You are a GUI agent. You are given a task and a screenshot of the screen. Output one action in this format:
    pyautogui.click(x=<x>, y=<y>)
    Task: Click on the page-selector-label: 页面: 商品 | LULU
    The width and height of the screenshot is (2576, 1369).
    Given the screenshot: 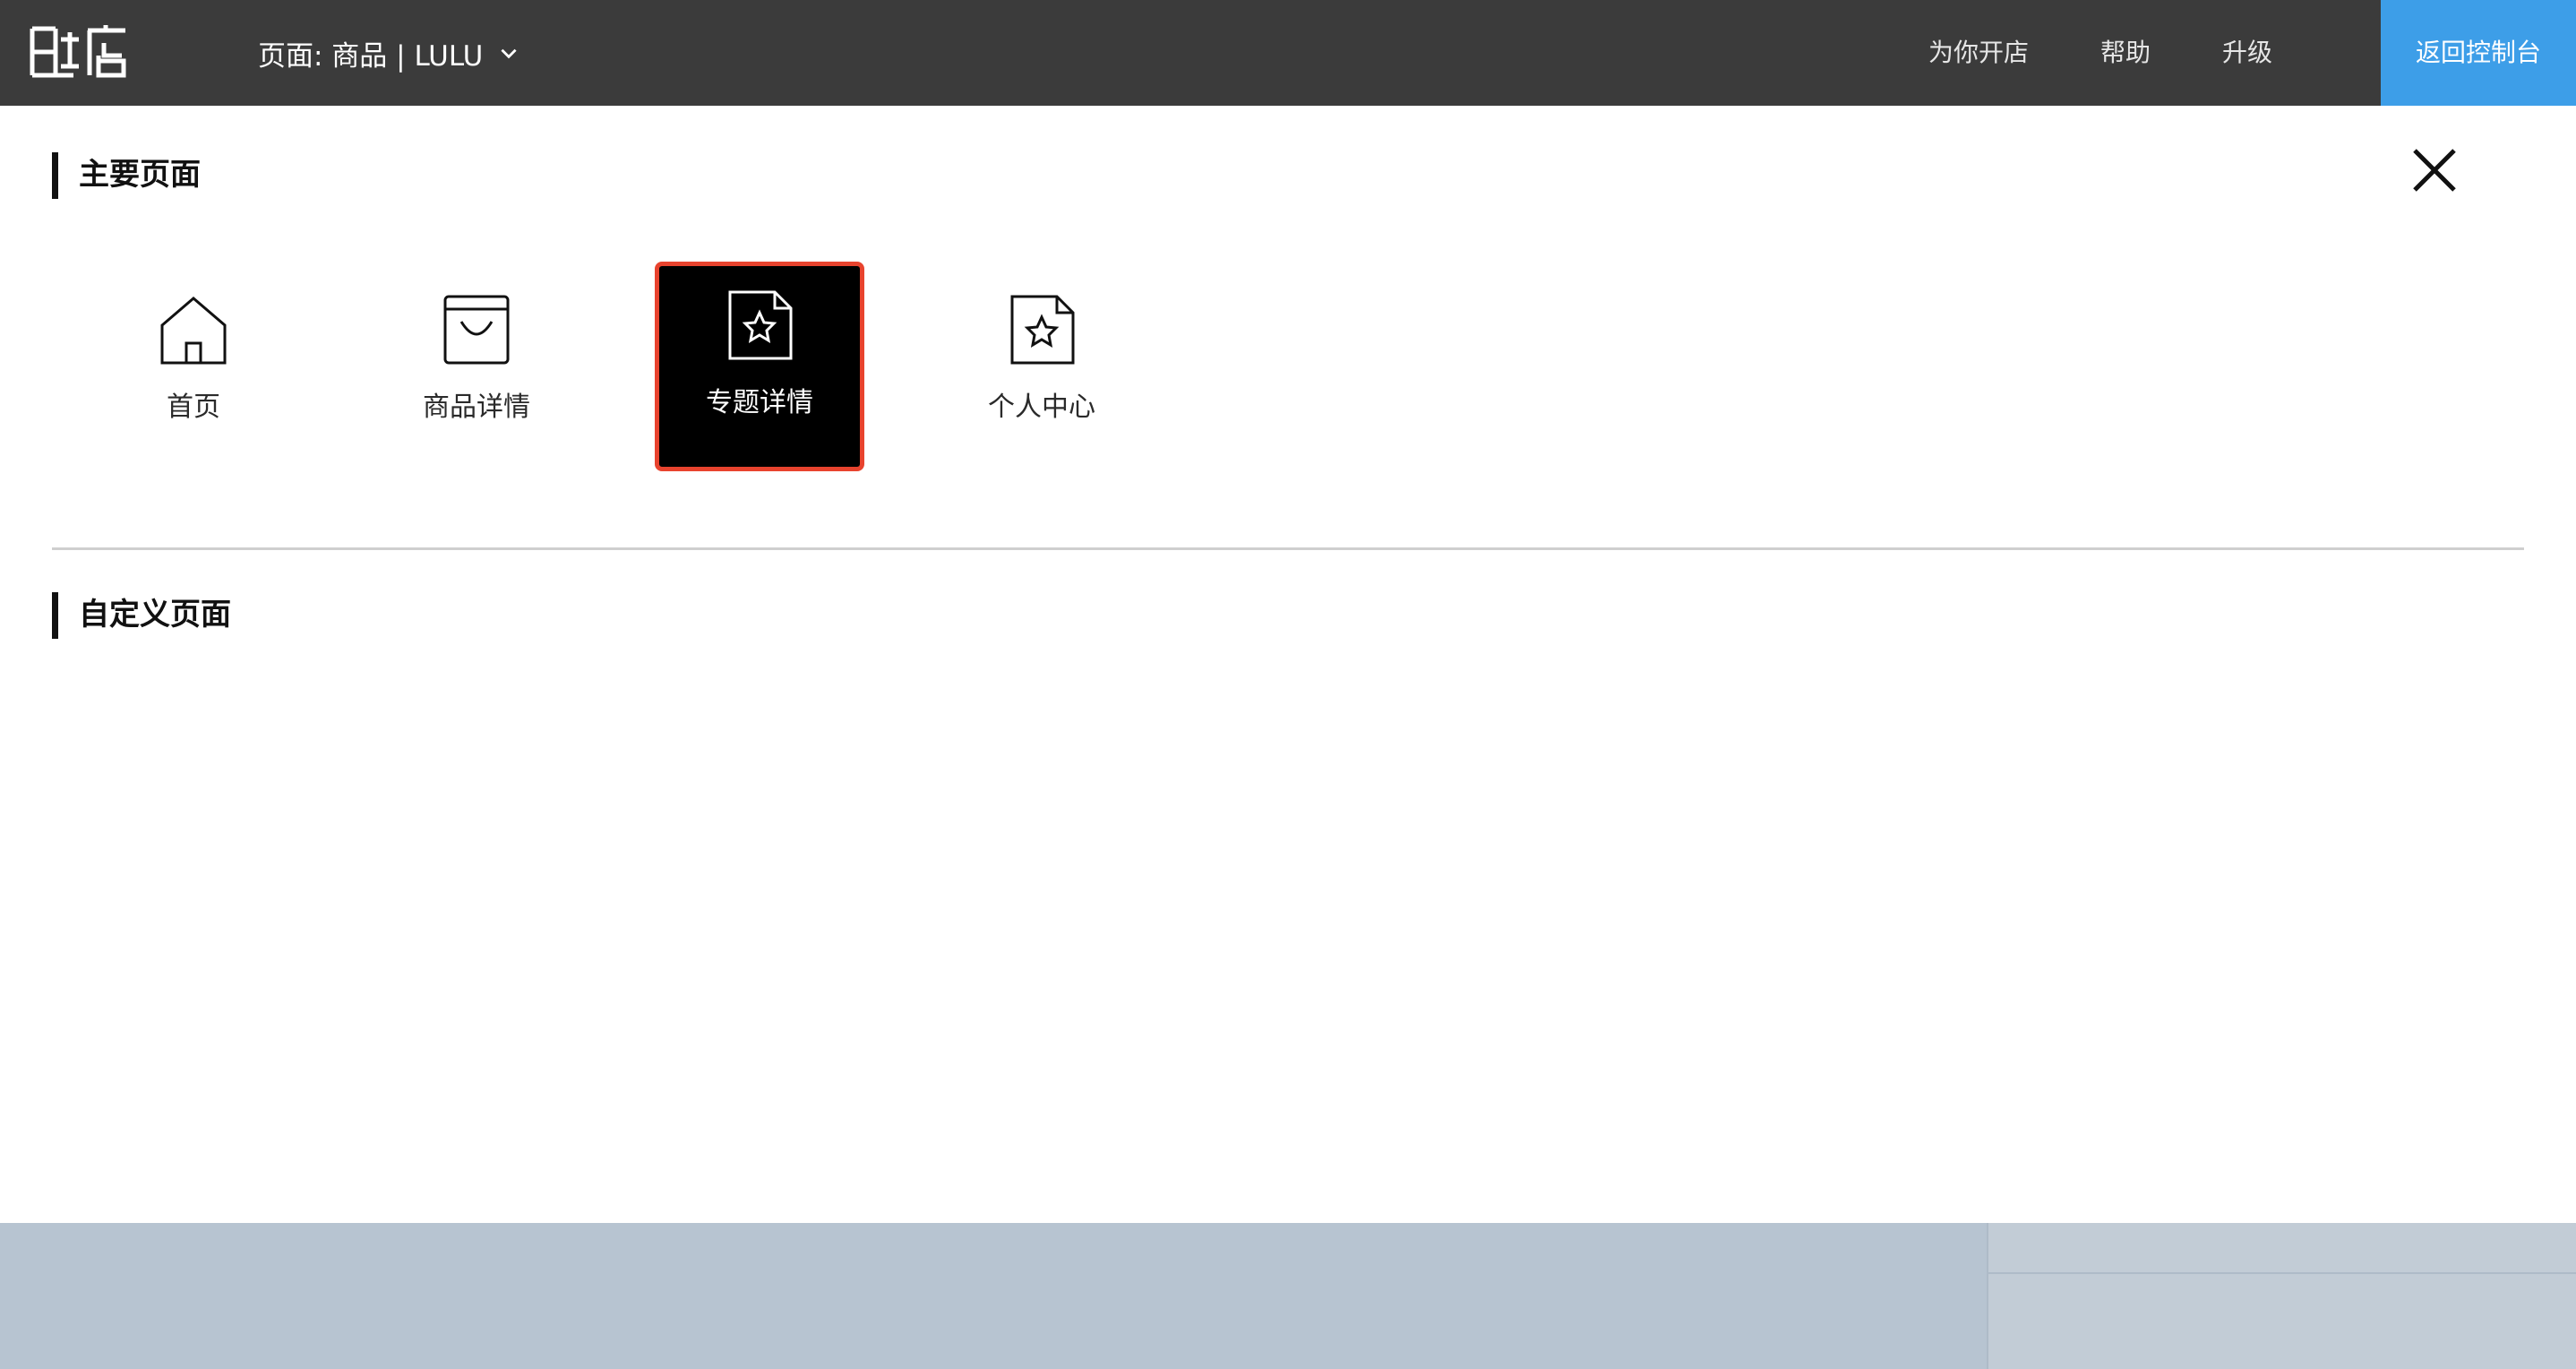 What is the action you would take?
    pyautogui.click(x=371, y=56)
    